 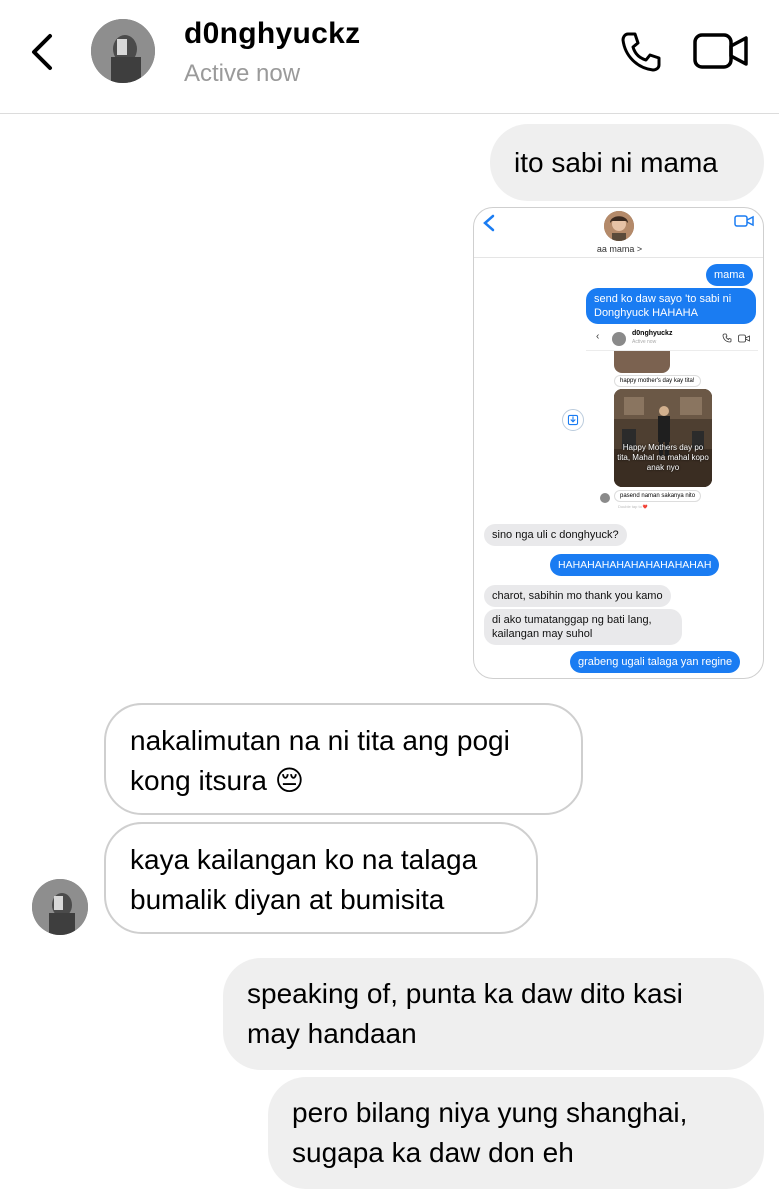 What do you see at coordinates (60, 907) in the screenshot?
I see `sender-avatar` at bounding box center [60, 907].